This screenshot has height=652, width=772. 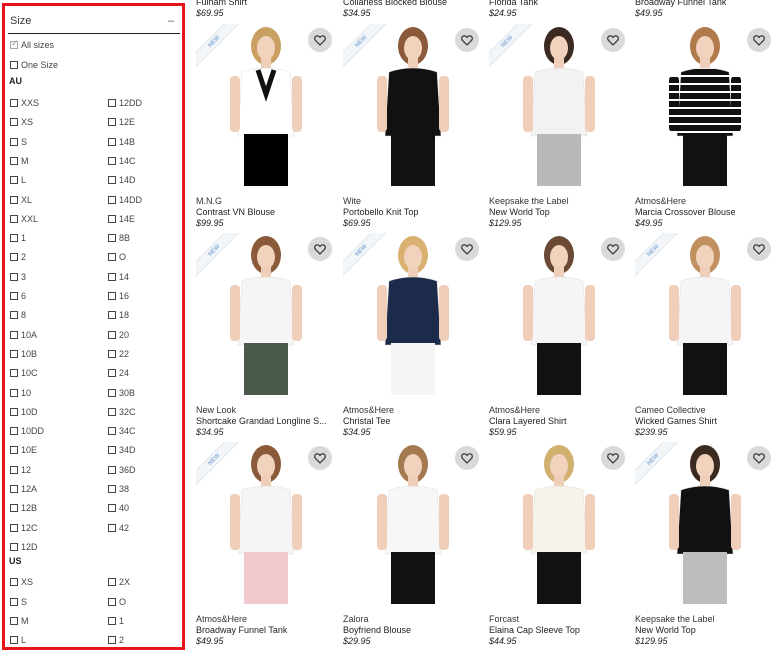 What do you see at coordinates (119, 238) in the screenshot?
I see `size-option-au-8b: 8B` at bounding box center [119, 238].